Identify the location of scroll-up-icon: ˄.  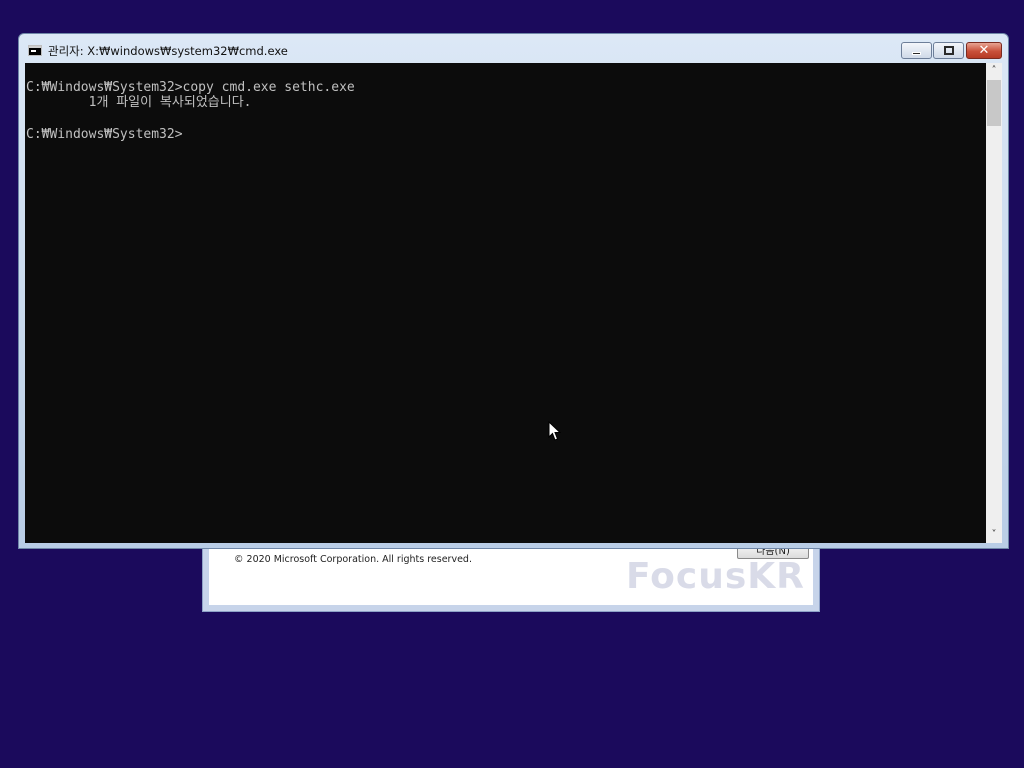
(994, 71).